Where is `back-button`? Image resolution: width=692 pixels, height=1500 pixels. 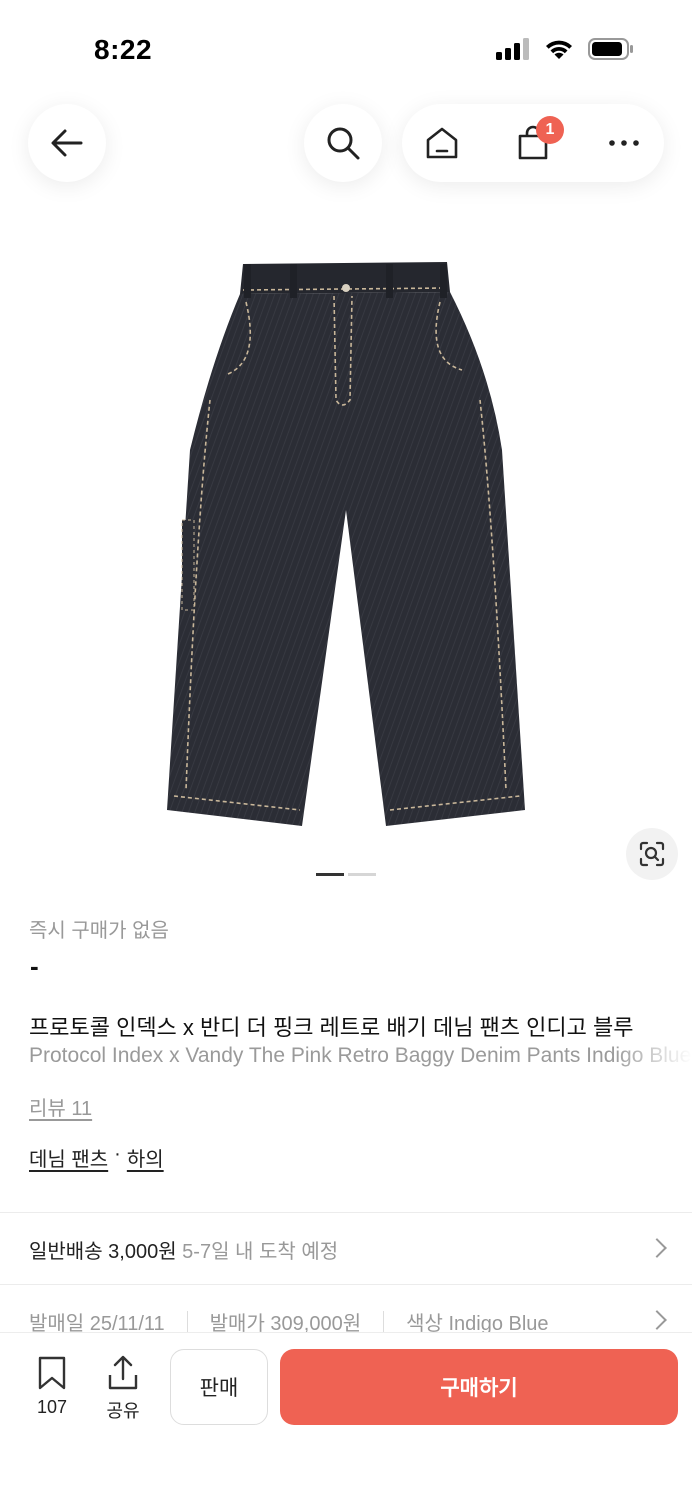 back-button is located at coordinates (67, 143).